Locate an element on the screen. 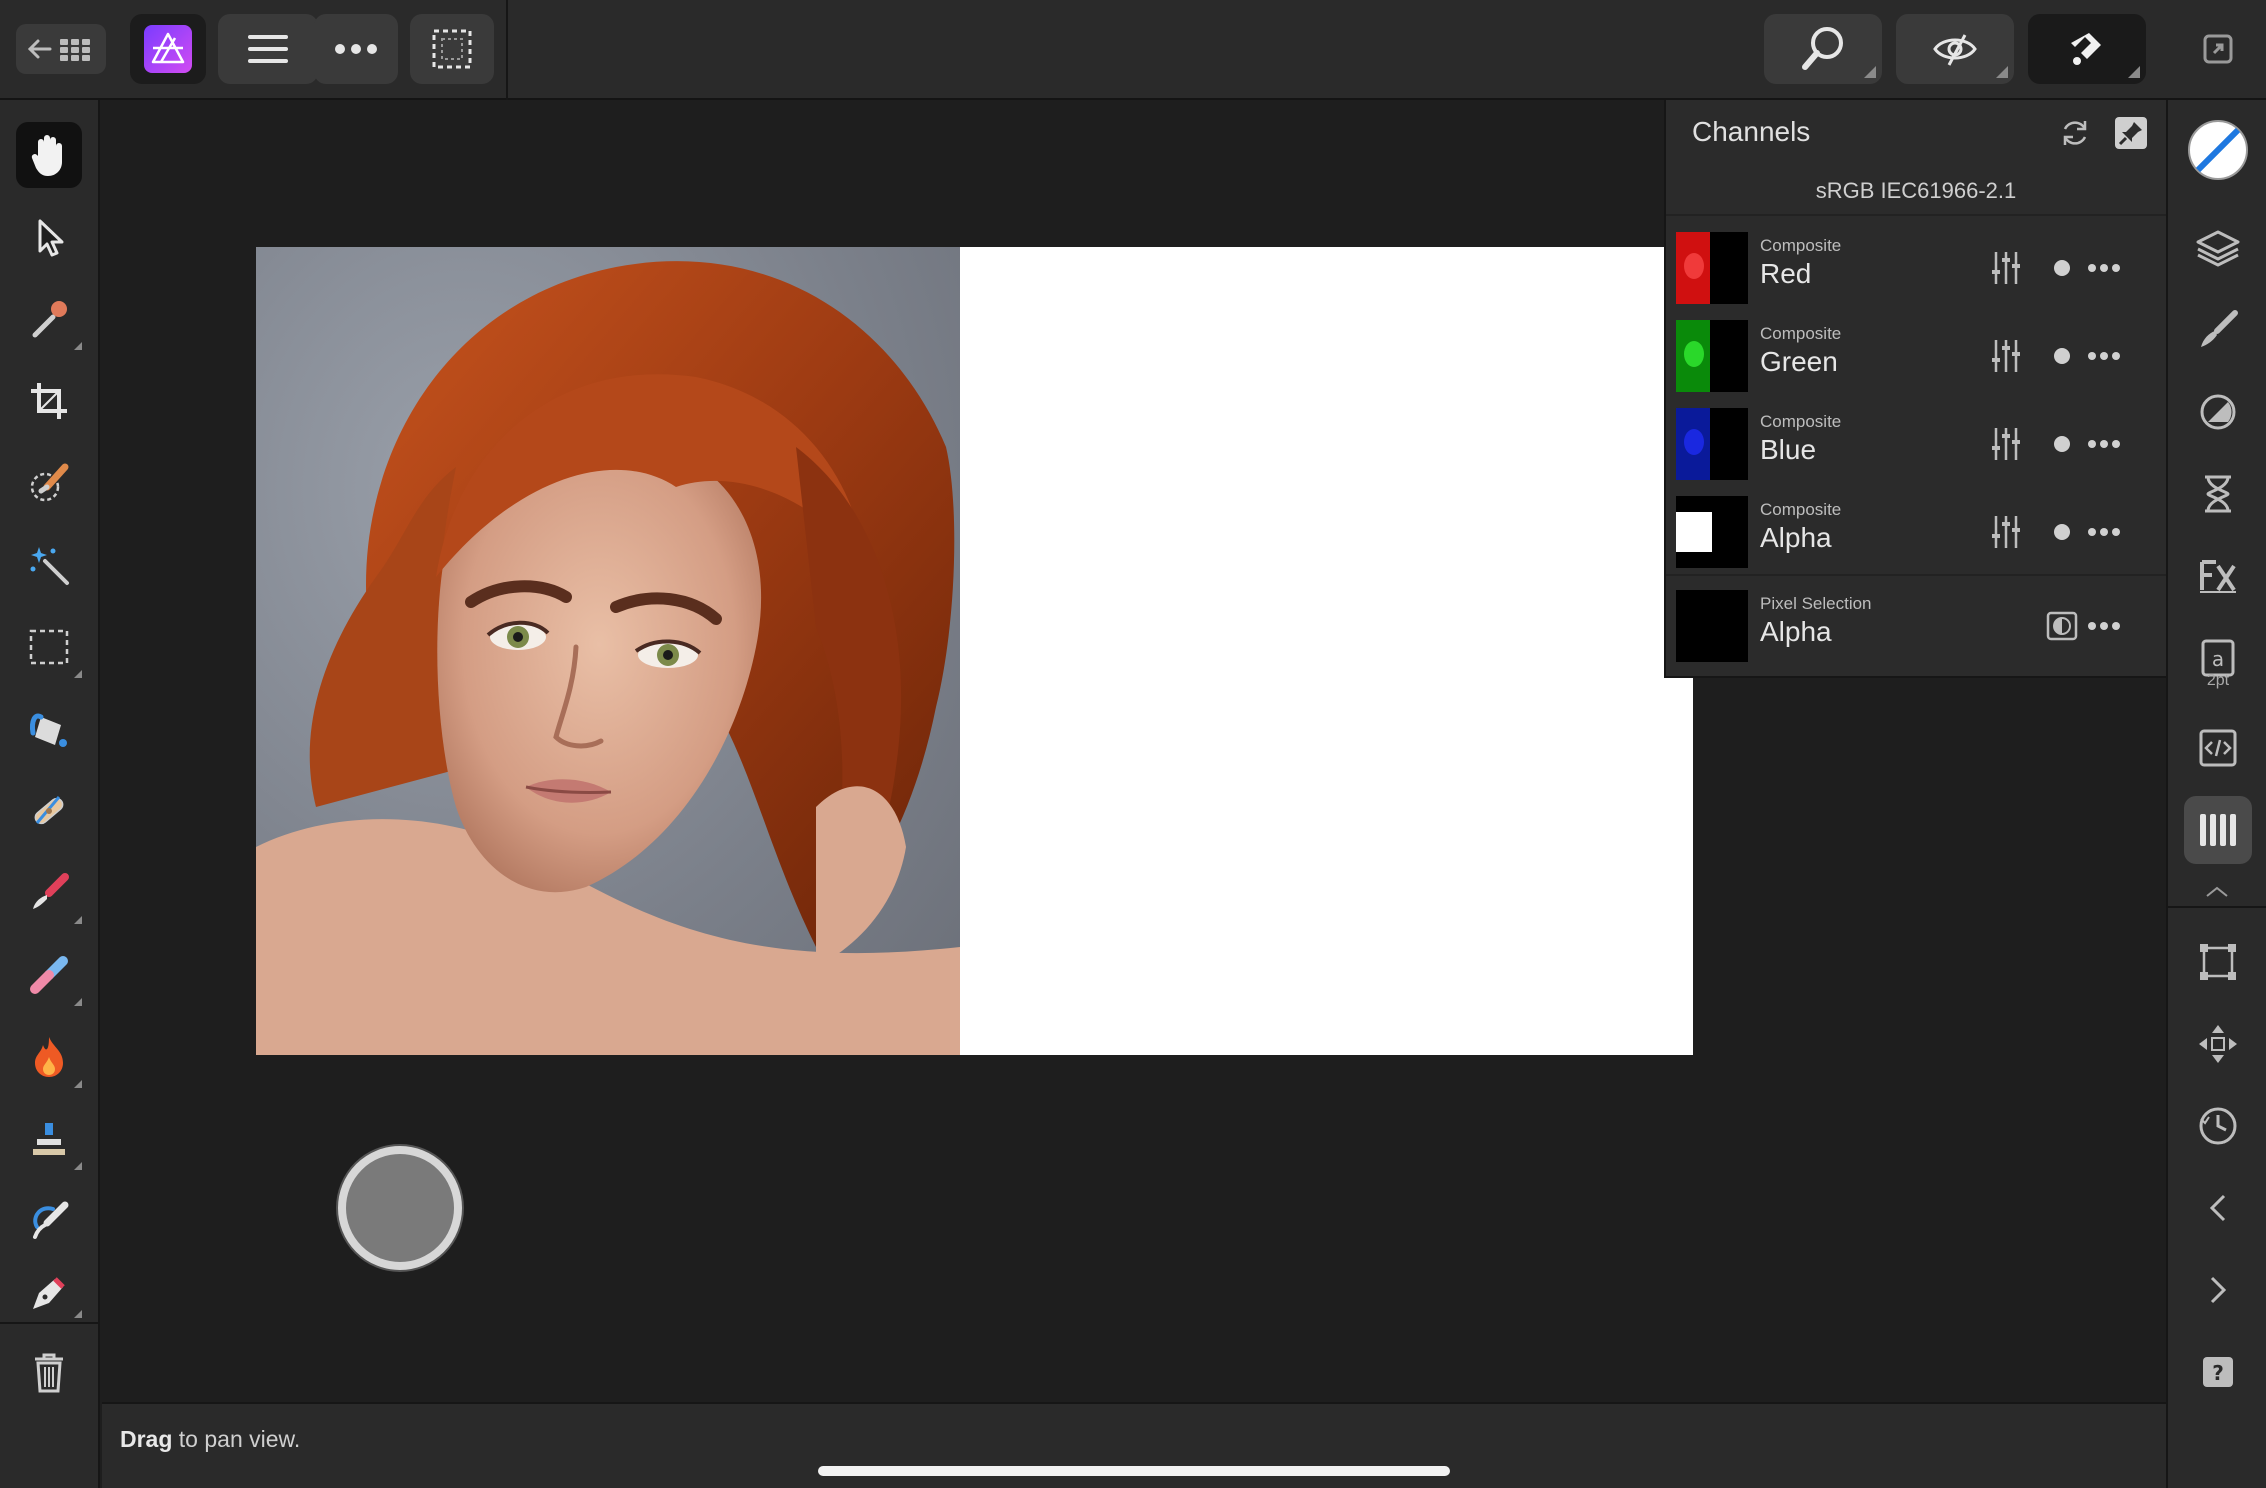 Image resolution: width=2266 pixels, height=1488 pixels. pin-panel-button is located at coordinates (2131, 133).